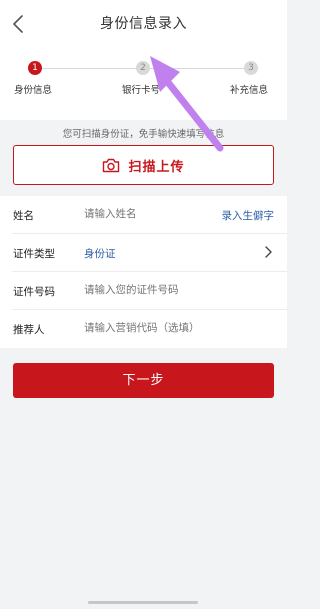 The height and width of the screenshot is (609, 320). What do you see at coordinates (248, 215) in the screenshot?
I see `rare-character-link: 录入生僻字` at bounding box center [248, 215].